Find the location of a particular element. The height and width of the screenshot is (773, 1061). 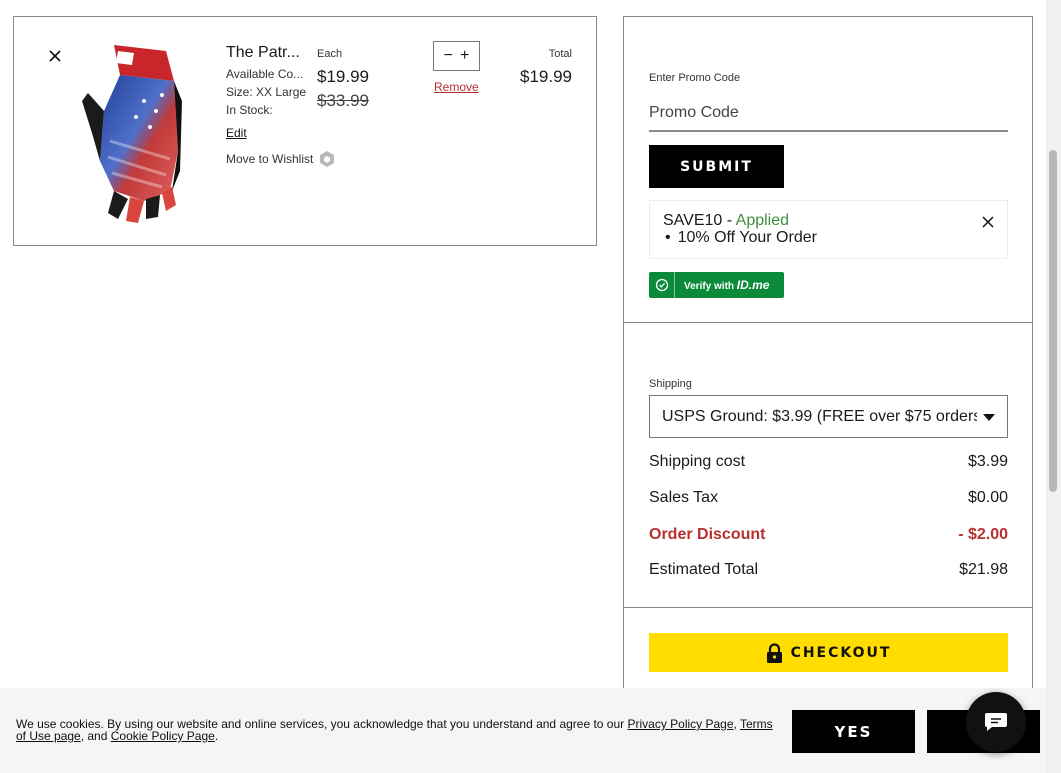

product-stock: In Stock: is located at coordinates (249, 110).